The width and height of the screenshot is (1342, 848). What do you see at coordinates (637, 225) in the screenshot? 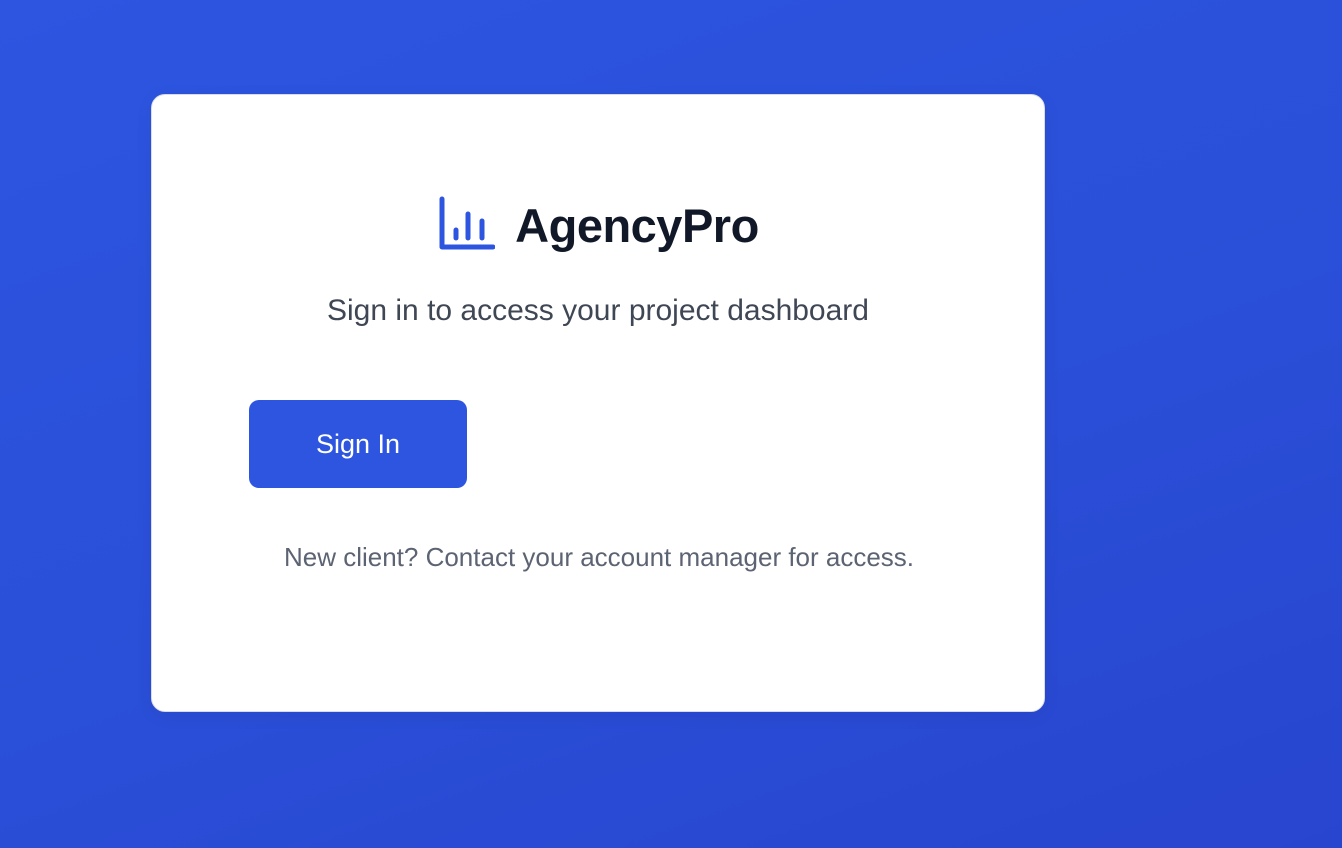
I see `brand-name: AgencyPro` at bounding box center [637, 225].